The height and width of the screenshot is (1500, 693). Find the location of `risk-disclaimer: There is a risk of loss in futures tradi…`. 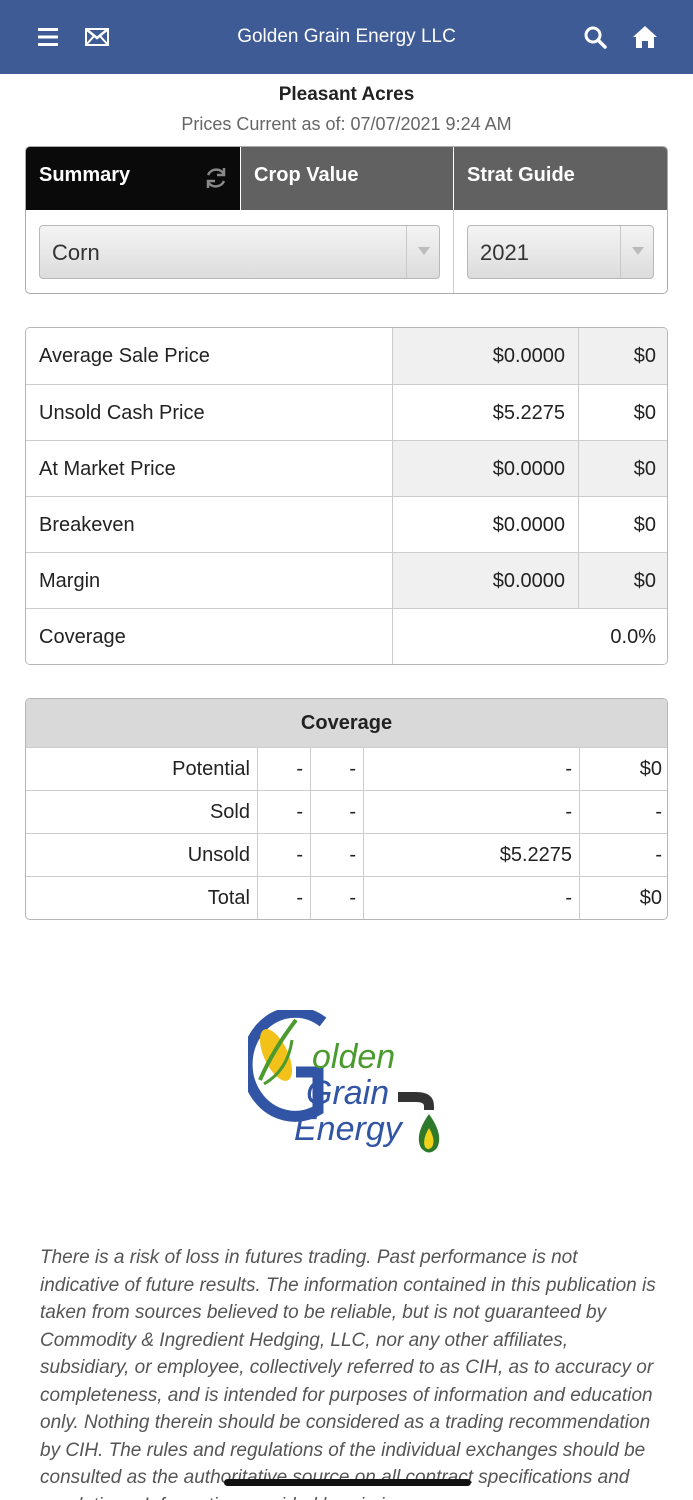

risk-disclaimer: There is a risk of loss in futures tradi… is located at coordinates (348, 1373).